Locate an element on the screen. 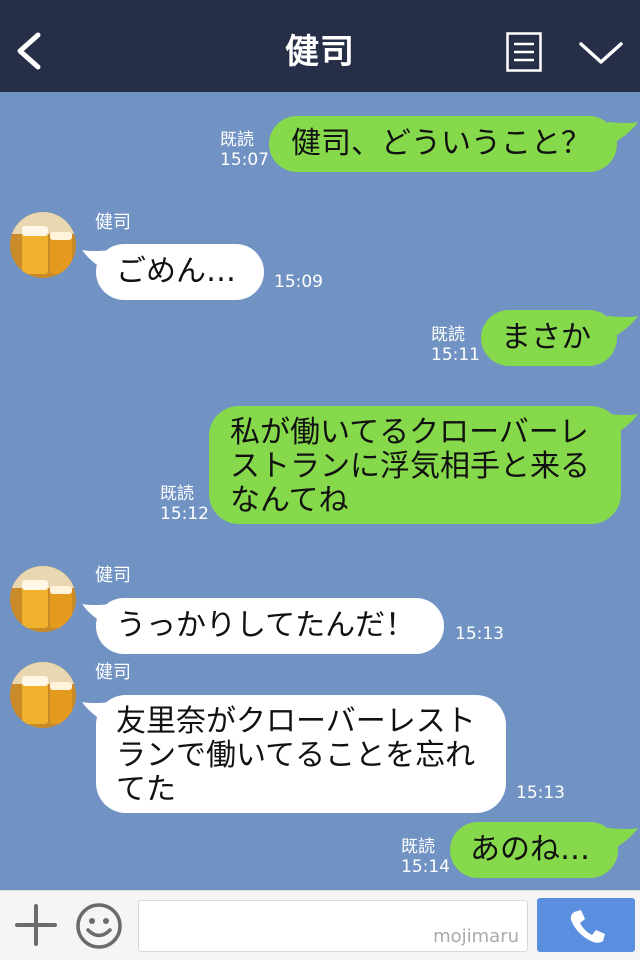  message-bubble-incoming: うっかりしてたんだ！ is located at coordinates (270, 626).